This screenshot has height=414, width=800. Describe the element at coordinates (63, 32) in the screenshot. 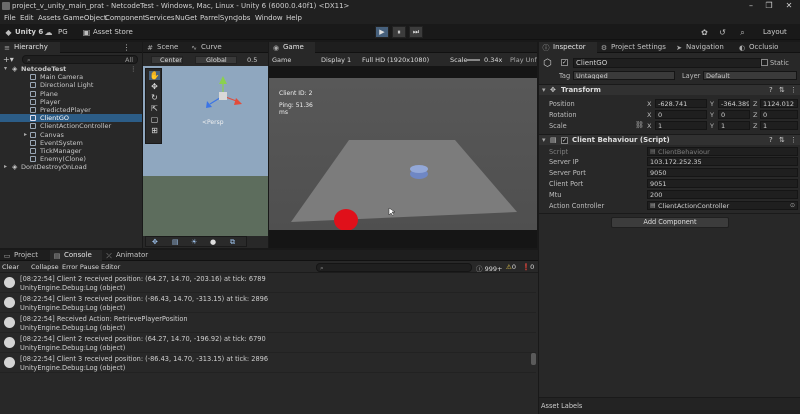

I see `user-account-button: PG` at that location.